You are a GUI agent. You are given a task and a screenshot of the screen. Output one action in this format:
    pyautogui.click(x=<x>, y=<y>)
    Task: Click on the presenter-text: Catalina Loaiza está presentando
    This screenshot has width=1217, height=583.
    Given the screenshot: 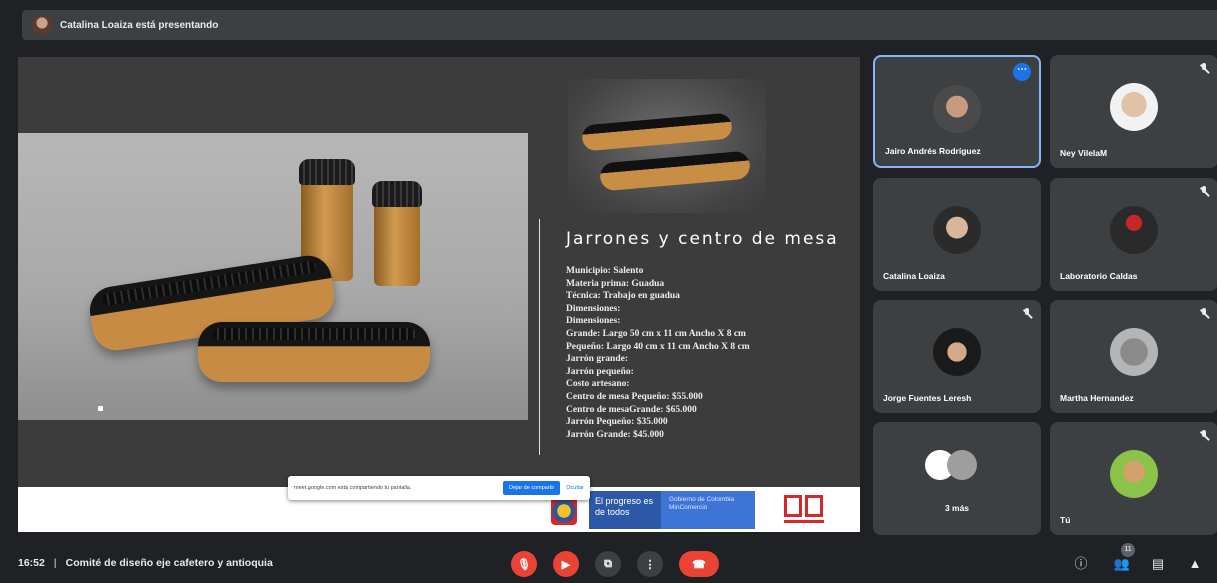 What is the action you would take?
    pyautogui.click(x=139, y=25)
    